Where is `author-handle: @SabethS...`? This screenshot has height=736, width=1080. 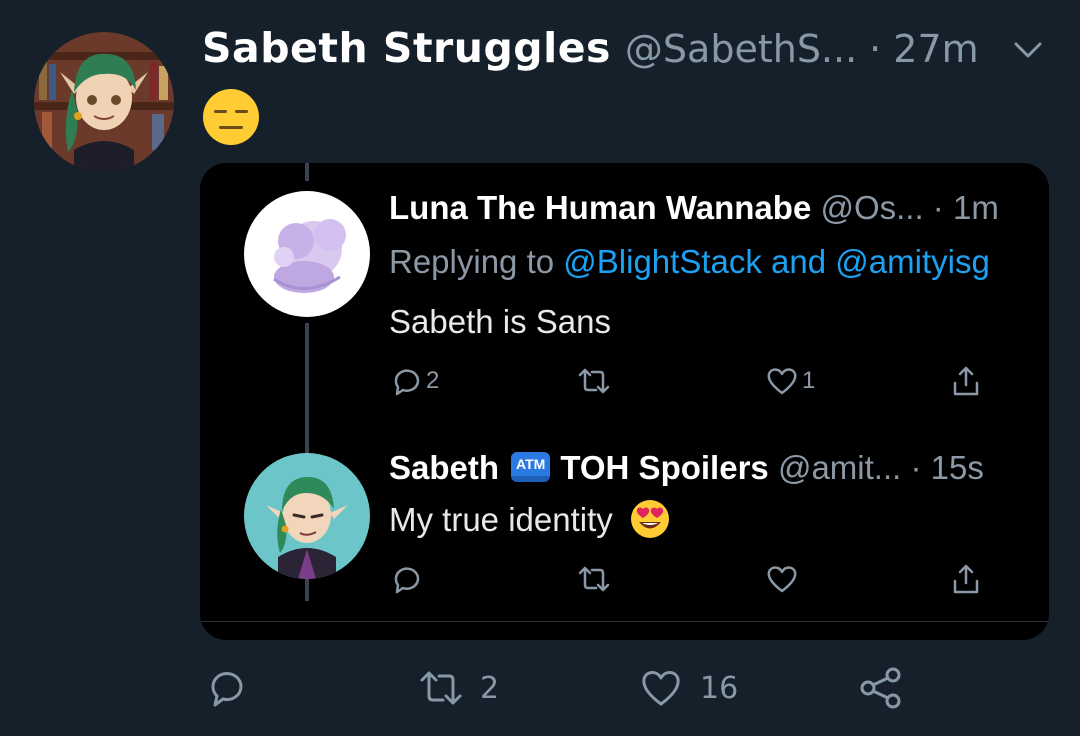
author-handle: @SabethS... is located at coordinates (741, 49).